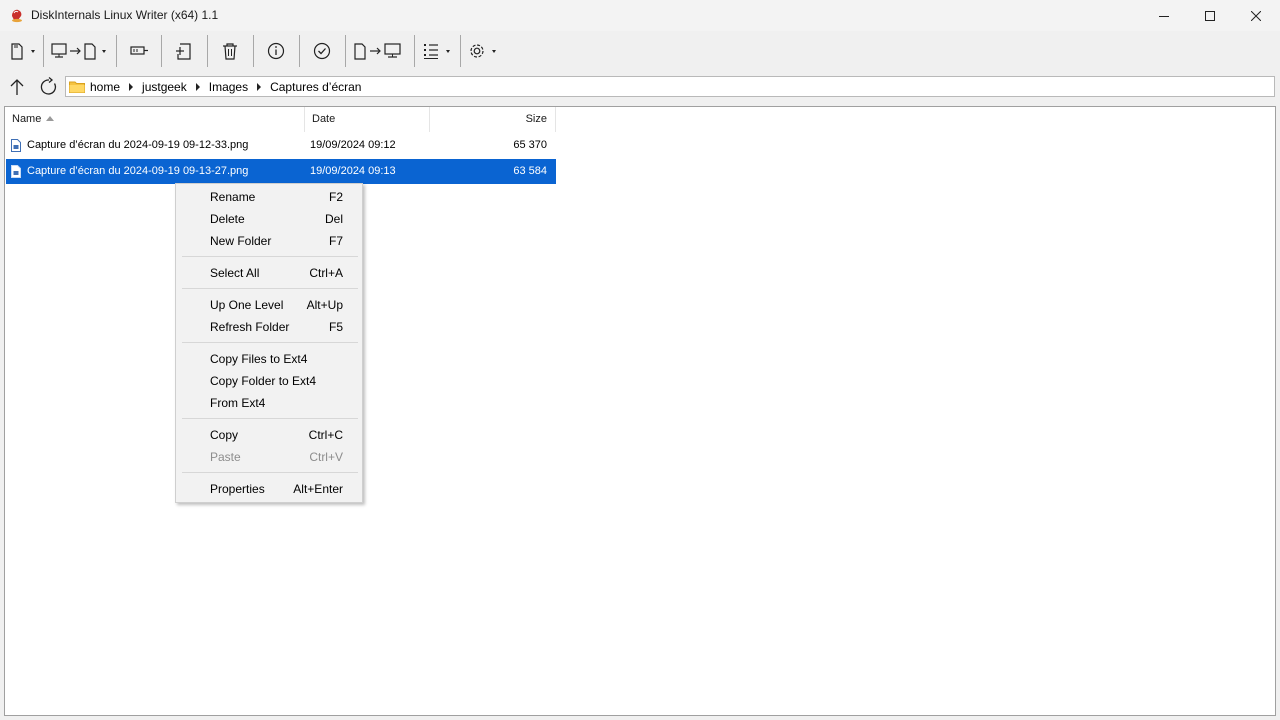 This screenshot has height=720, width=1280. I want to click on refresh-button, so click(49, 87).